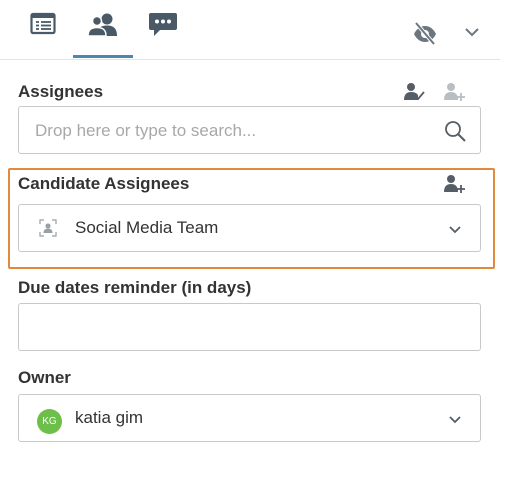 Image resolution: width=506 pixels, height=482 pixels. I want to click on assign-to-me-button, so click(414, 92).